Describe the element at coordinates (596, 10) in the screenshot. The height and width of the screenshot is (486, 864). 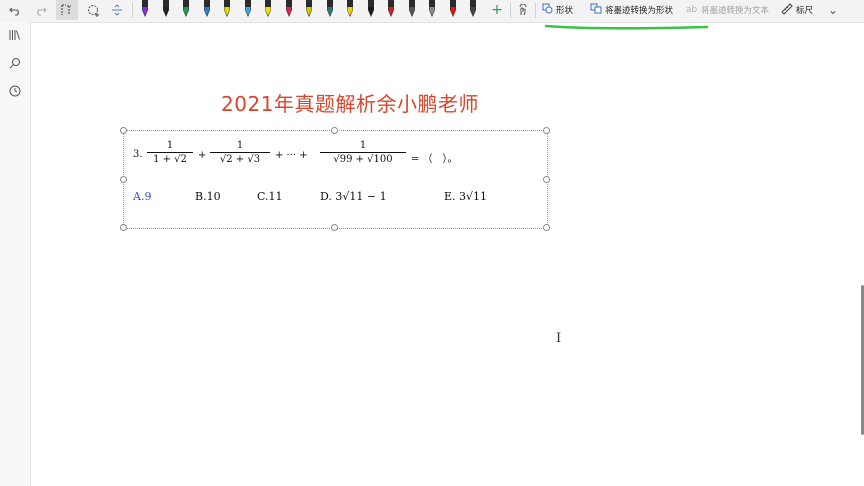
I see `ink-to-shape-icon` at that location.